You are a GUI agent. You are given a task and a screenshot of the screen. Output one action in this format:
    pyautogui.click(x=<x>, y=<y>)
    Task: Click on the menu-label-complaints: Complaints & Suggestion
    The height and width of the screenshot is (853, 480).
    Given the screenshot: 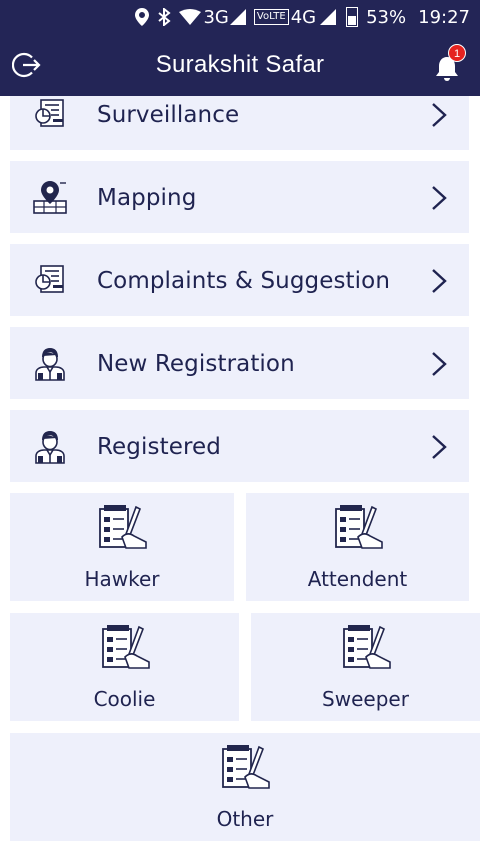 What is the action you would take?
    pyautogui.click(x=244, y=281)
    